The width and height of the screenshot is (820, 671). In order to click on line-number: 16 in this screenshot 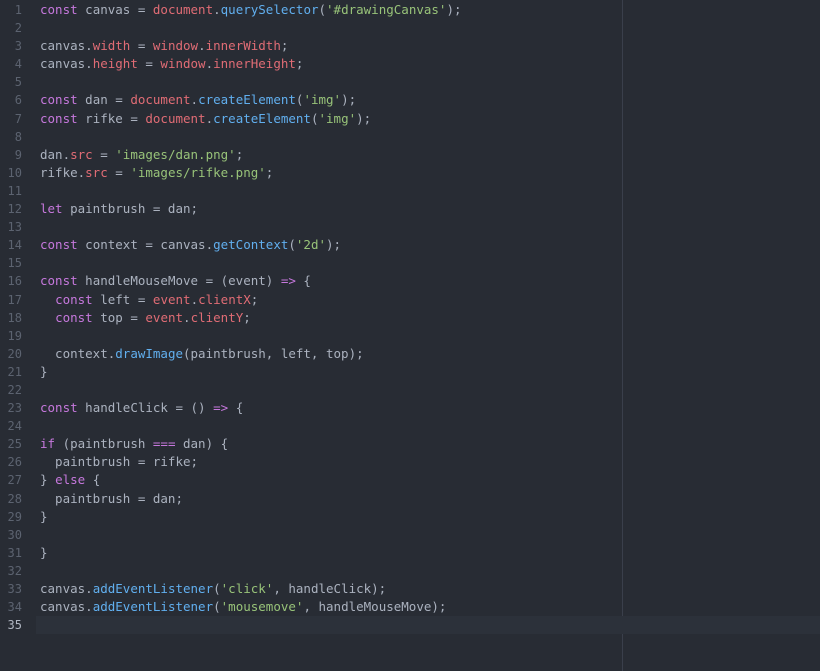, I will do `click(14, 281)`.